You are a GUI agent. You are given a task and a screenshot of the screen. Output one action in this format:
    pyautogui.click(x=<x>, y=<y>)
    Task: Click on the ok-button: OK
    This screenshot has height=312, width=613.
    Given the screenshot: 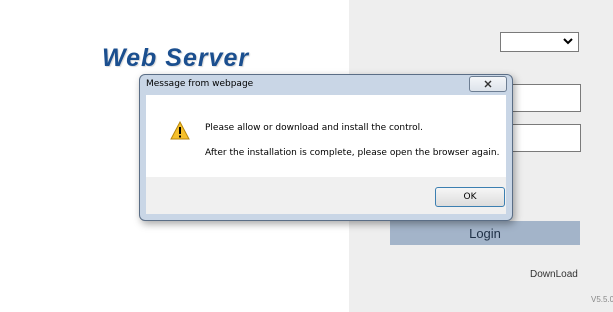 What is the action you would take?
    pyautogui.click(x=470, y=197)
    